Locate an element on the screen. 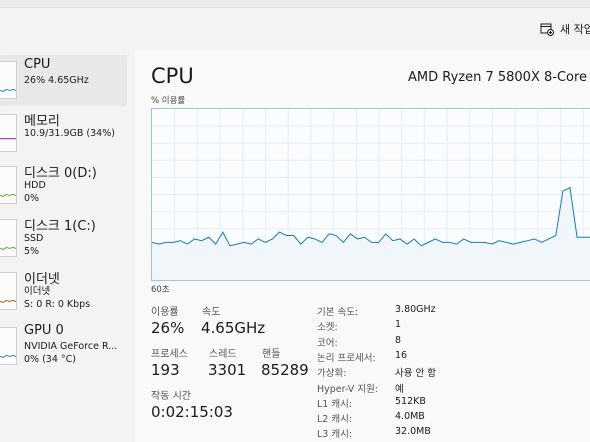 The width and height of the screenshot is (590, 442). spec-label: Hyper-V 지원: is located at coordinates (348, 389).